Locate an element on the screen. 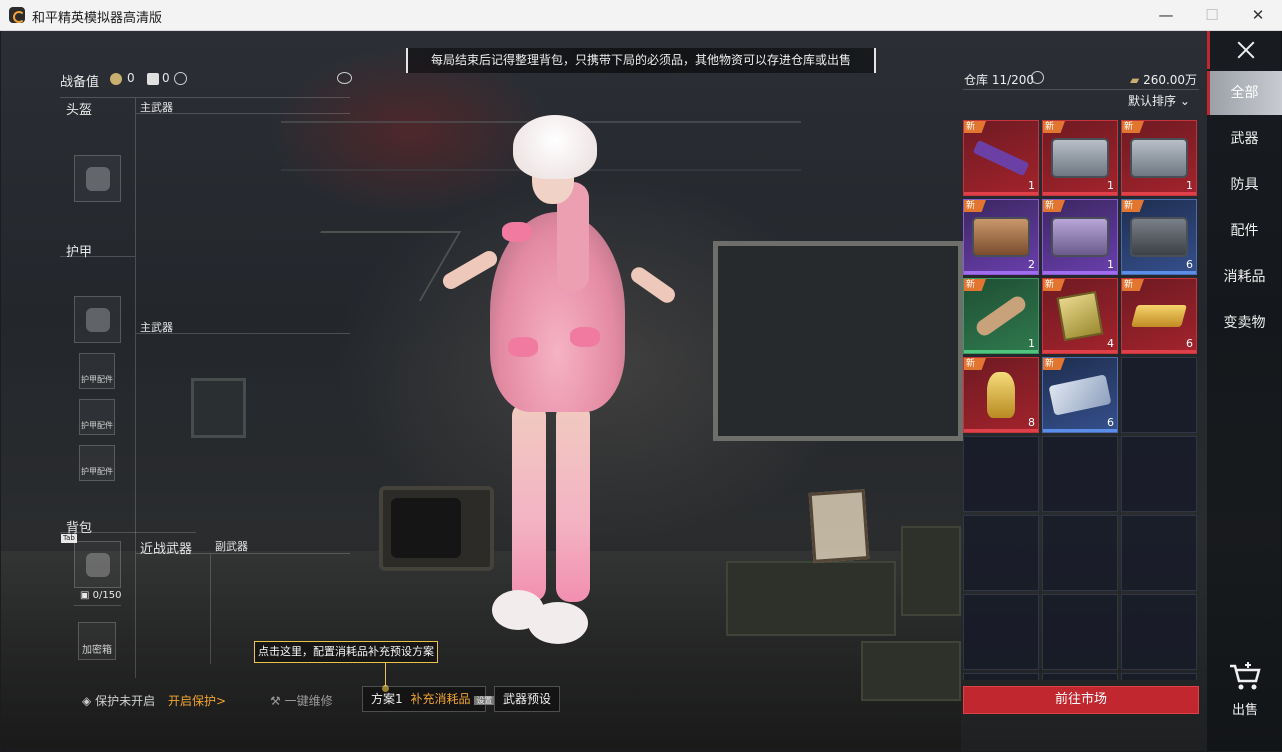 Image resolution: width=1282 pixels, height=752 pixels. refill-label: 补充消耗品 is located at coordinates (440, 699).